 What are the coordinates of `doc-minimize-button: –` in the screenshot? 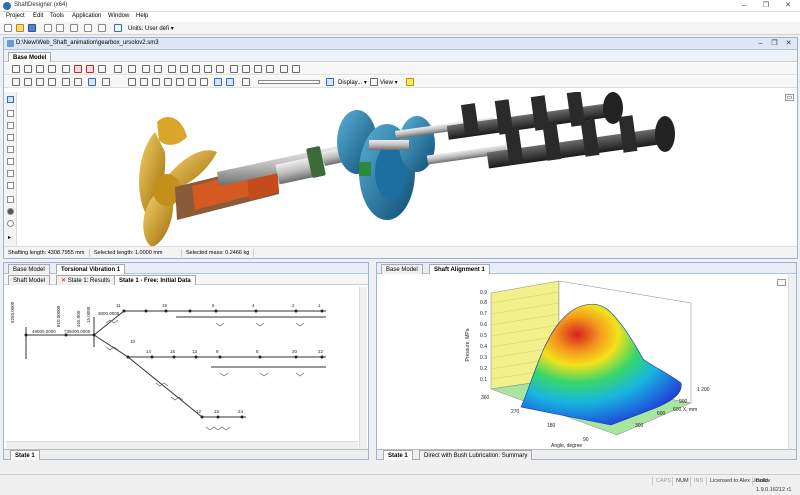 It's located at (760, 43).